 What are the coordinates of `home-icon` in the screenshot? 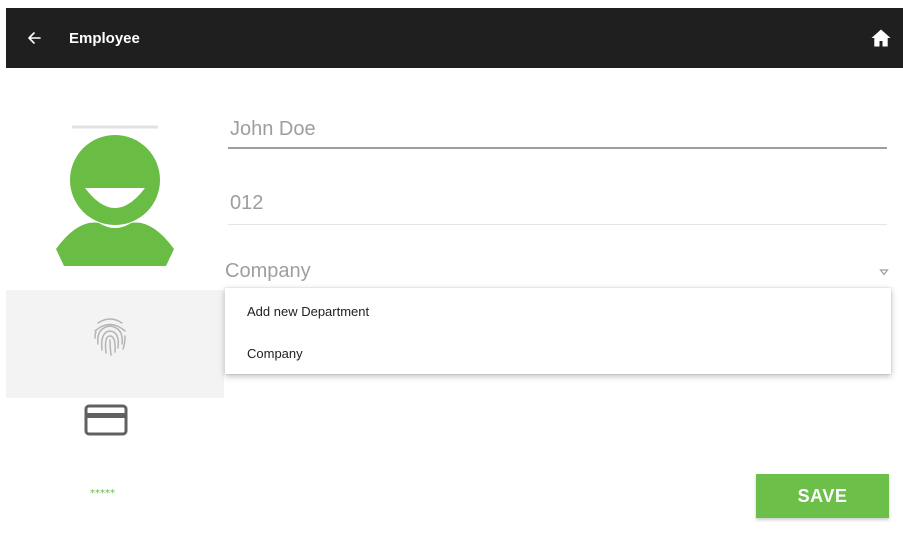 It's located at (881, 38).